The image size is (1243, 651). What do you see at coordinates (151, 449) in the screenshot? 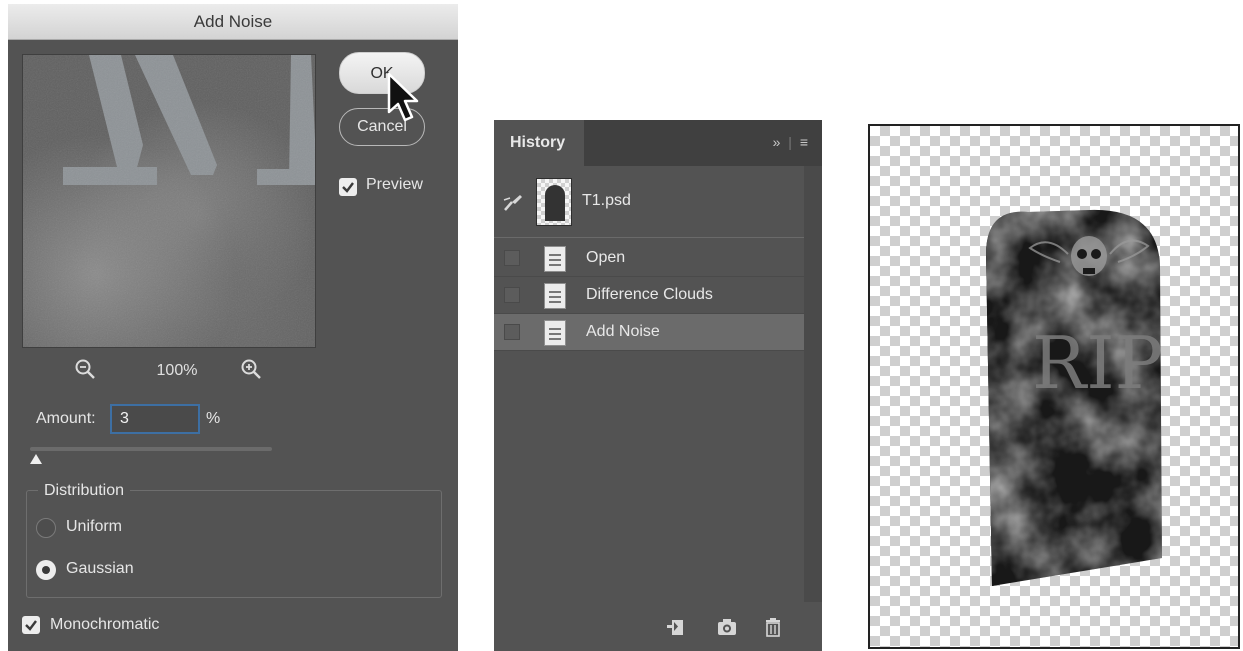
I see `amount-slider` at bounding box center [151, 449].